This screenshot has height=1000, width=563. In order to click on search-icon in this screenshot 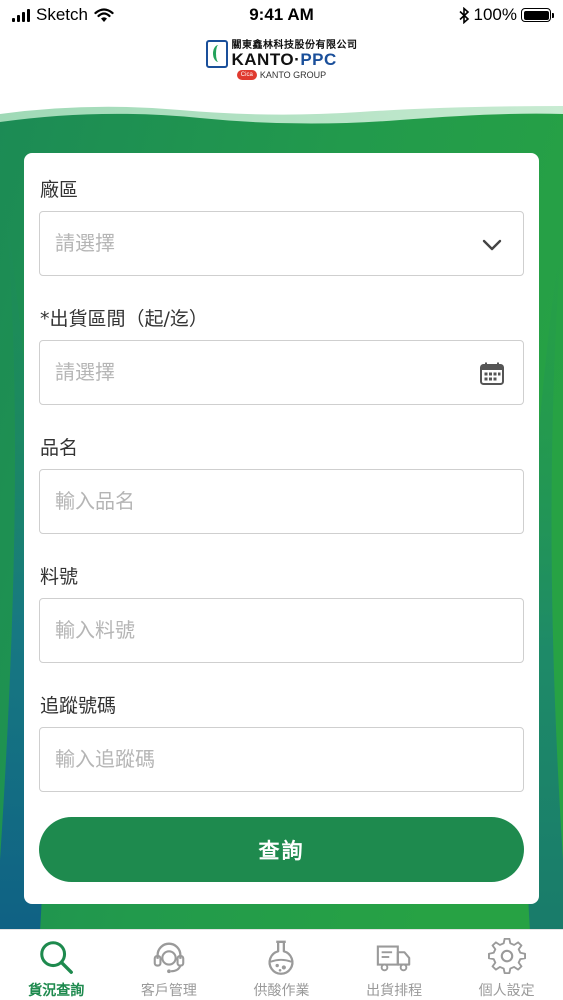, I will do `click(57, 957)`.